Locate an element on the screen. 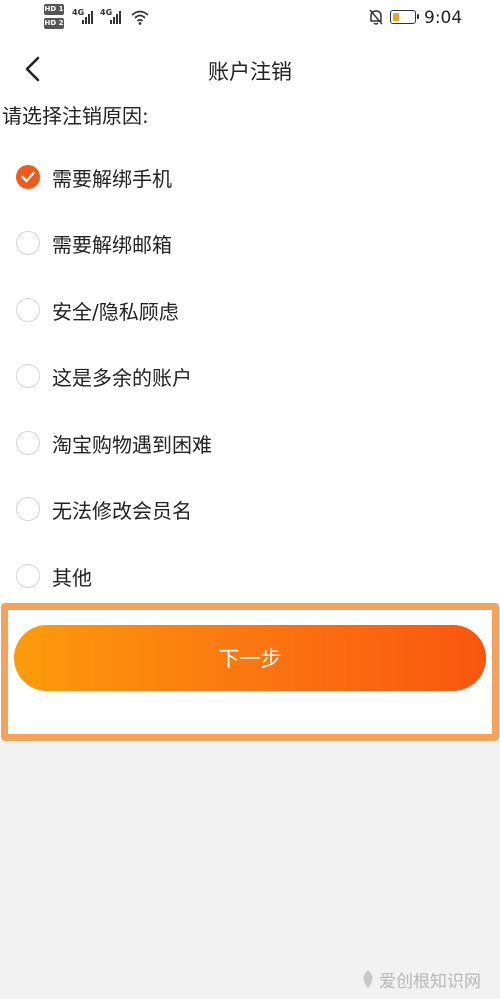 The image size is (500, 999). check-icon is located at coordinates (28, 177).